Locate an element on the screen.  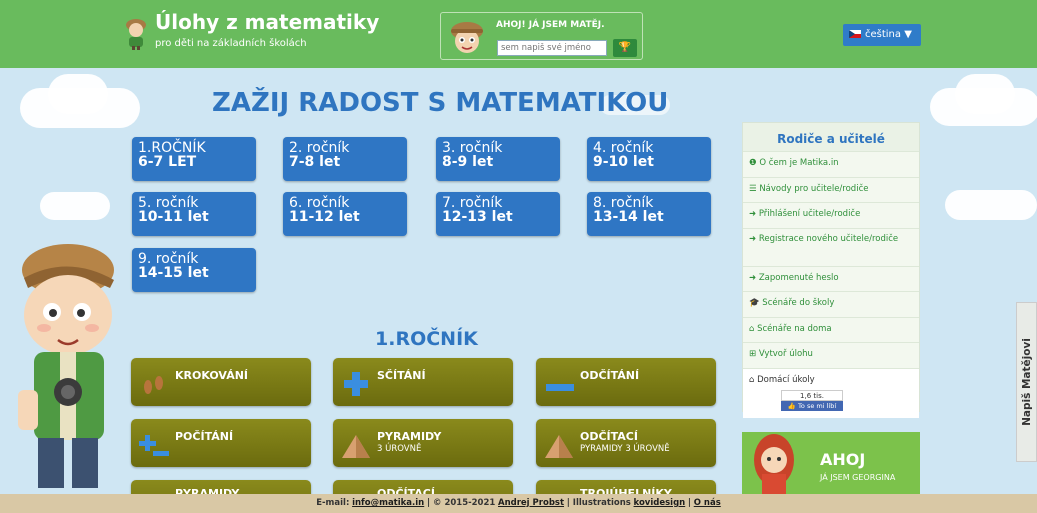
topic-name: PYRAMIDY is located at coordinates (409, 436).